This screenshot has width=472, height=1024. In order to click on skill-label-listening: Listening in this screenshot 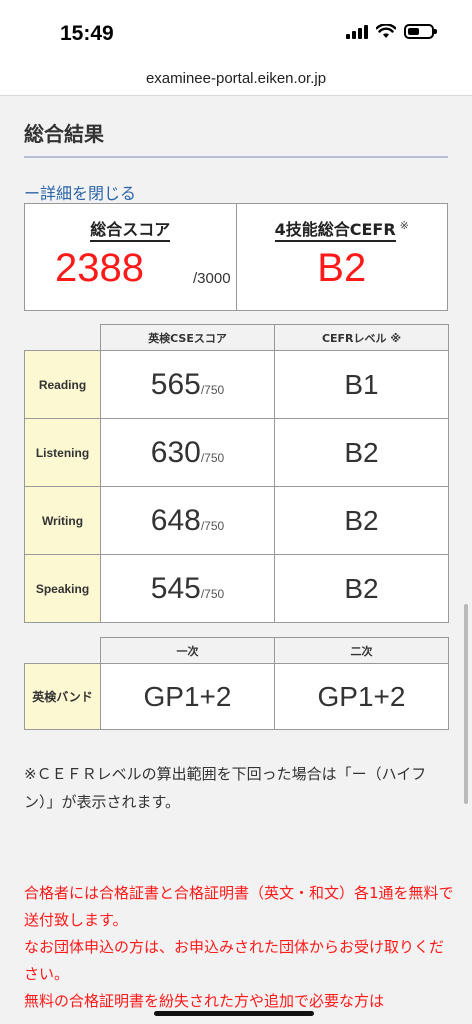, I will do `click(62, 452)`.